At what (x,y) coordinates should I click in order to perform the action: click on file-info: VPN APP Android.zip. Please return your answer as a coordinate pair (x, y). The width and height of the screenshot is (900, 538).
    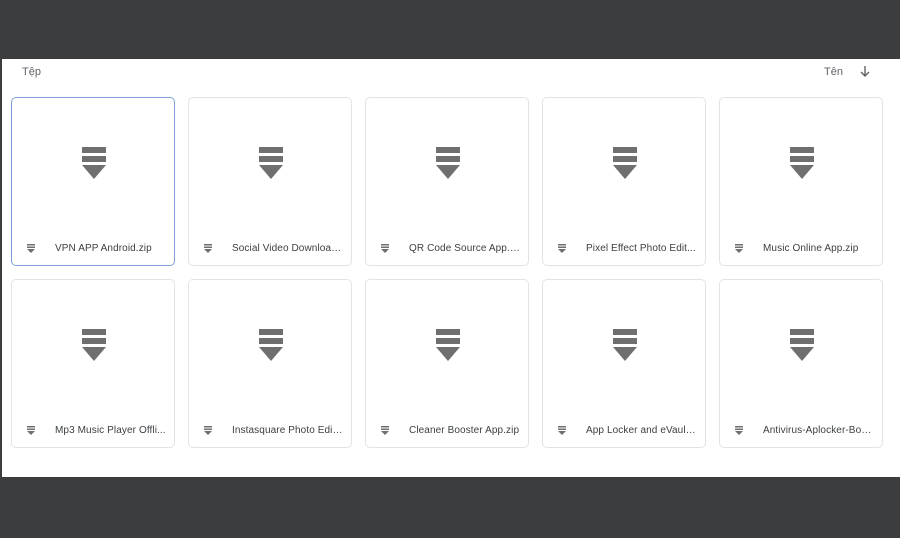
    Looking at the image, I should click on (96, 248).